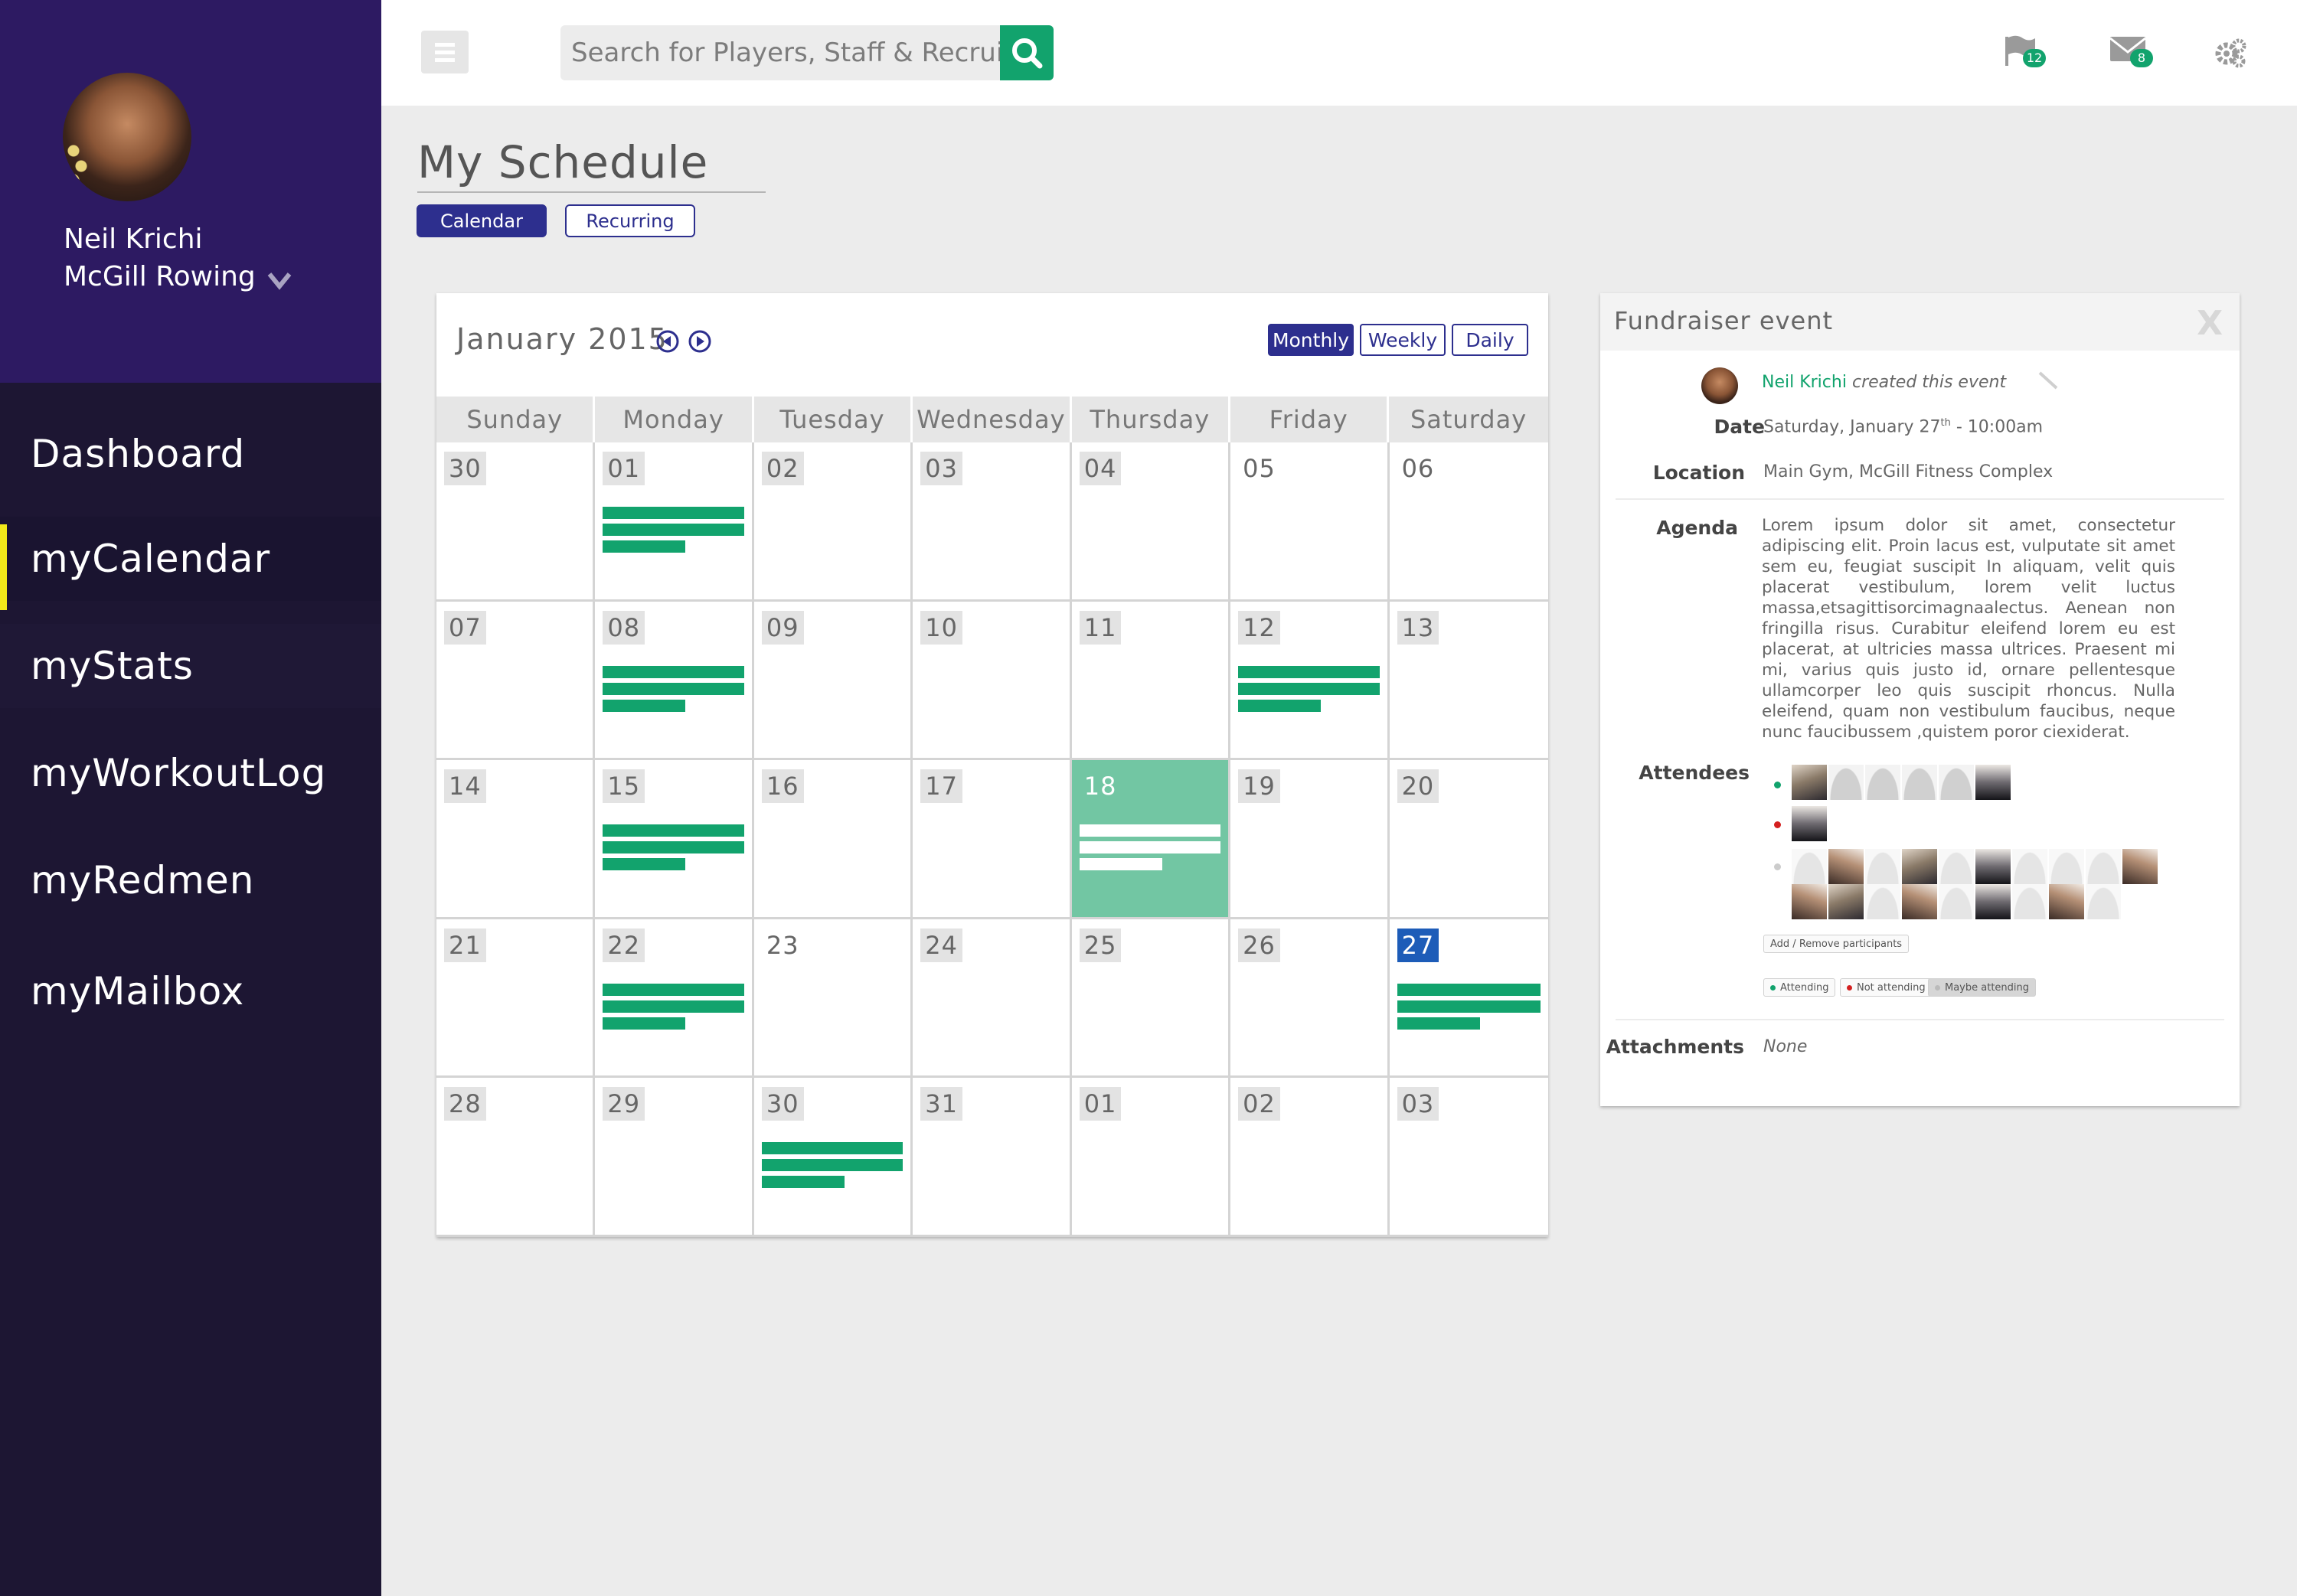 This screenshot has width=2297, height=1596. Describe the element at coordinates (482, 220) in the screenshot. I see `calendar-toggle-button: Calendar` at that location.